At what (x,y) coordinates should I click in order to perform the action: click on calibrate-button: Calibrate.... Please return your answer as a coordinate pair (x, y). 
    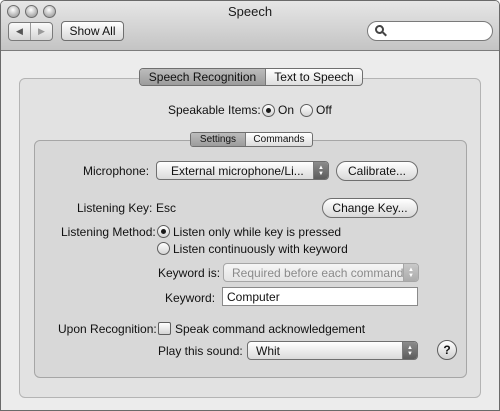
    Looking at the image, I should click on (377, 171).